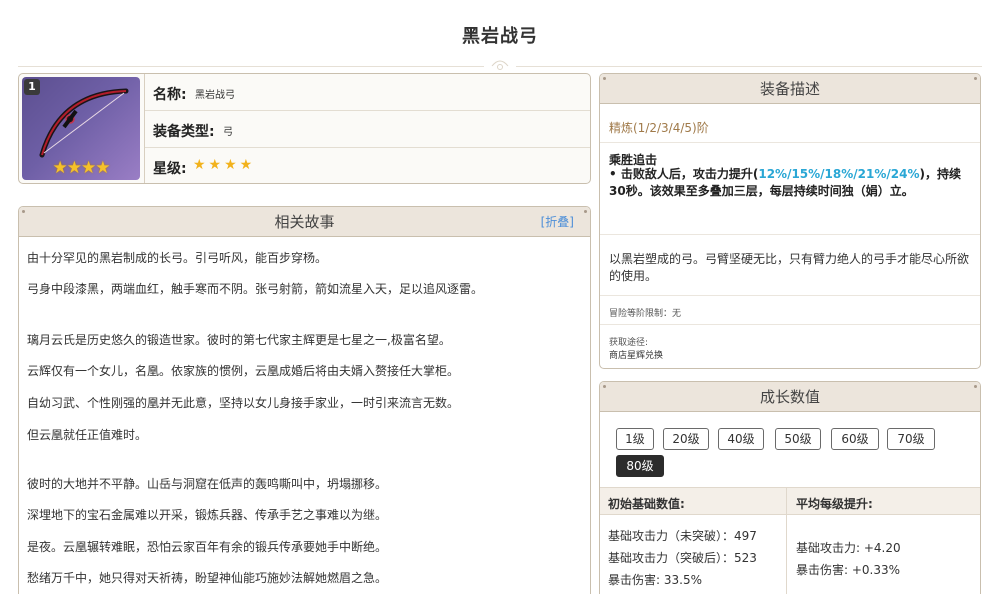 The image size is (1000, 594). What do you see at coordinates (646, 504) in the screenshot?
I see `base-stats-header: 初始基础数值:` at bounding box center [646, 504].